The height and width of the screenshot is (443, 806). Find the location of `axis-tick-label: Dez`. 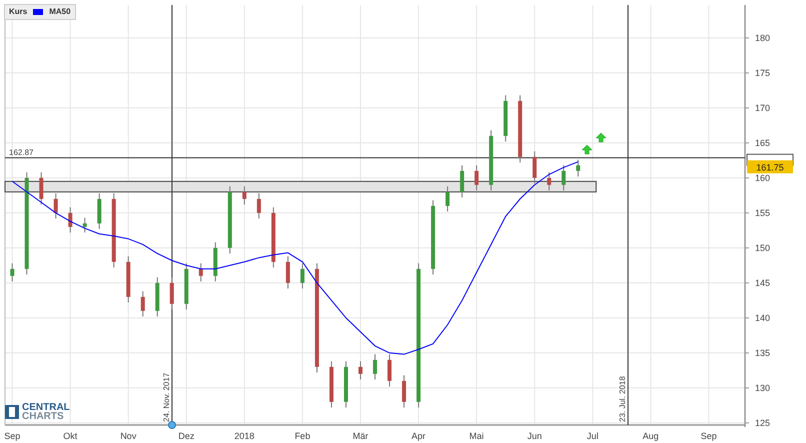

axis-tick-label: Dez is located at coordinates (186, 436).